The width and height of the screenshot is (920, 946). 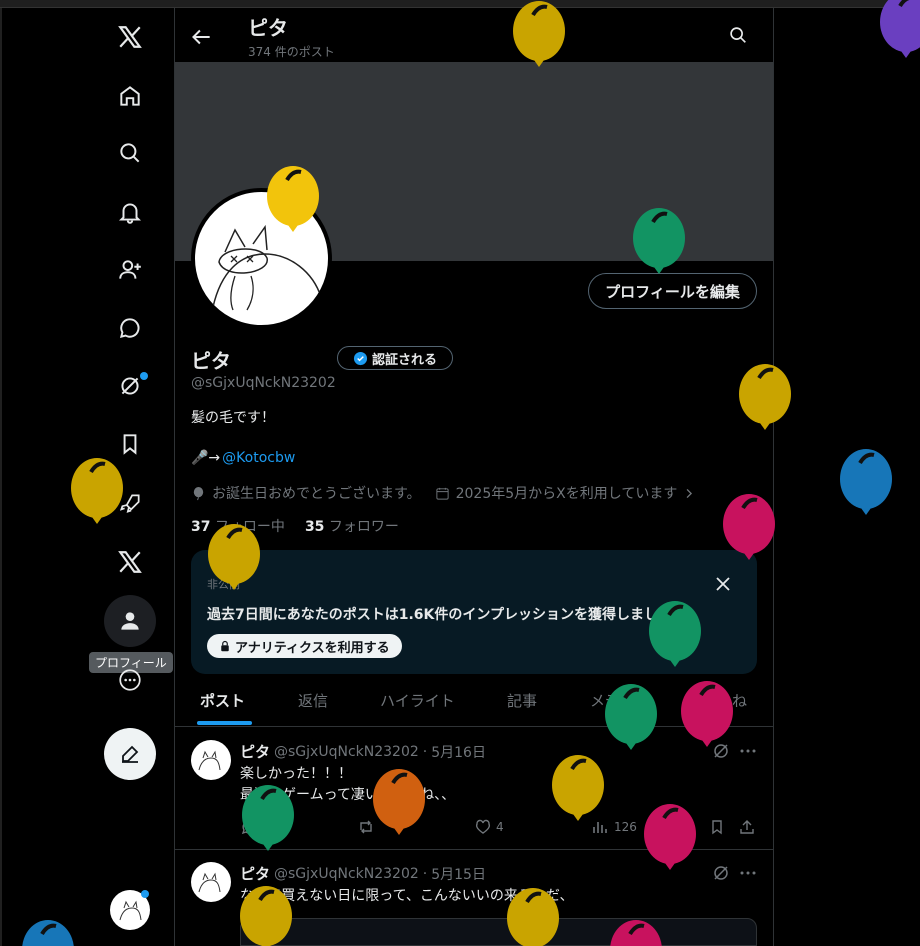 I want to click on balloon-orange, so click(x=399, y=802).